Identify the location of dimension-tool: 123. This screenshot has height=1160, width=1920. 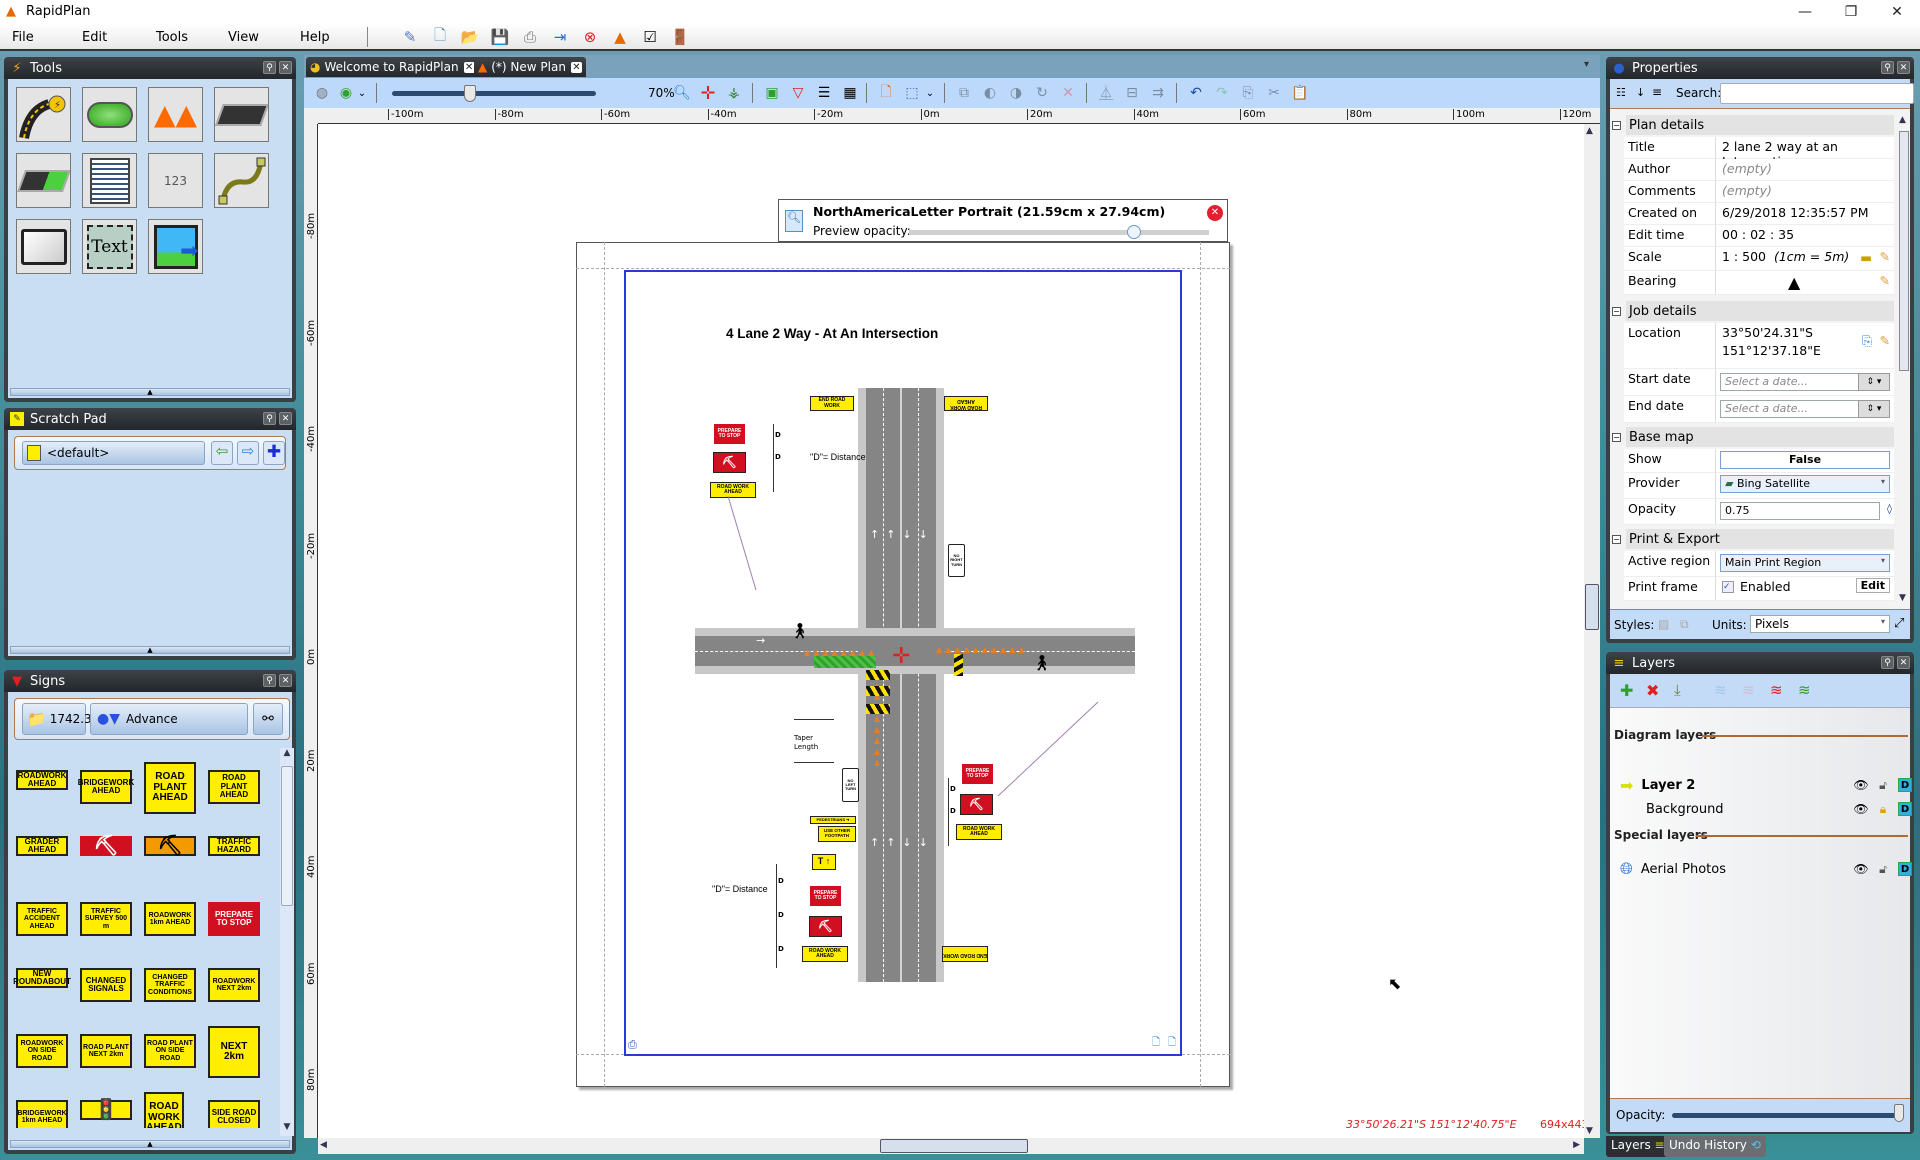
(175, 180).